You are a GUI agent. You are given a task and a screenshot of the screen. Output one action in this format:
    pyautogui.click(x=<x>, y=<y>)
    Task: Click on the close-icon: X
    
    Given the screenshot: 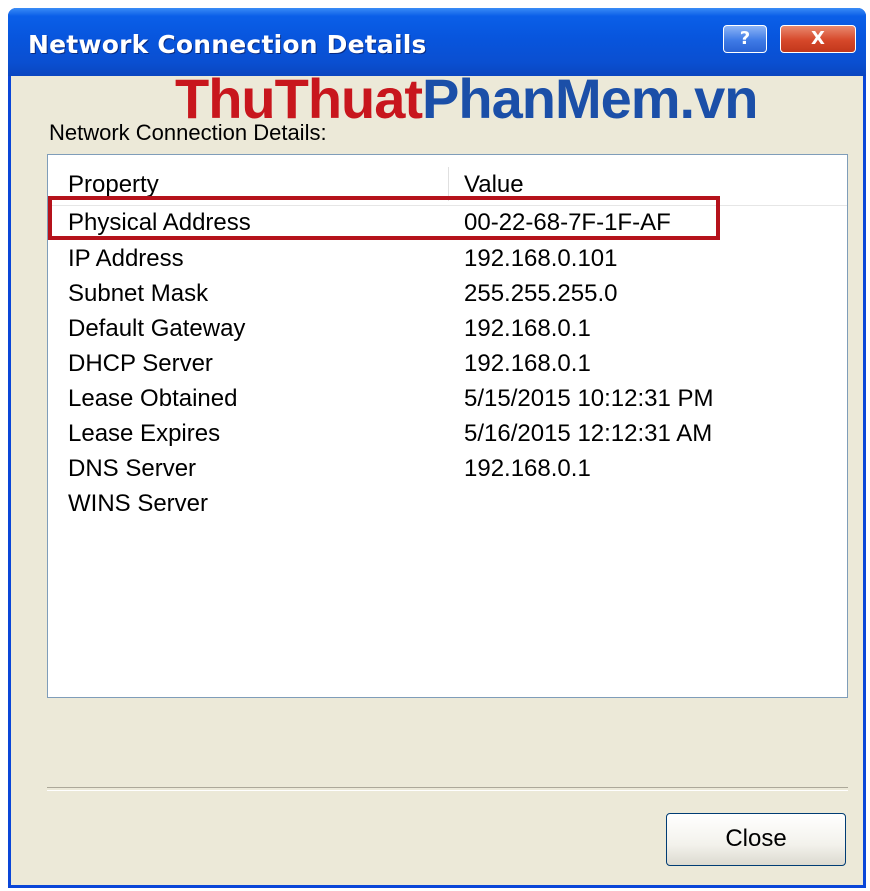 What is the action you would take?
    pyautogui.click(x=818, y=38)
    